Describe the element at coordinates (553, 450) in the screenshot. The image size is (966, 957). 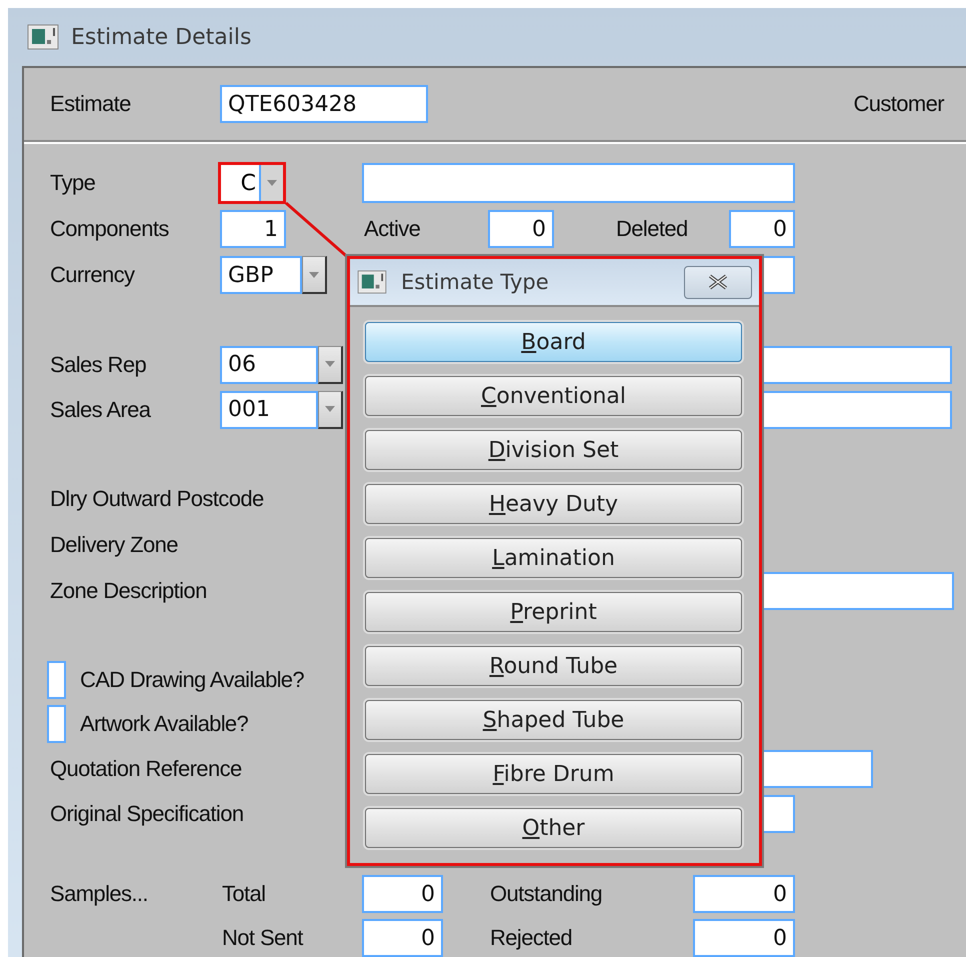
I see `option-button: Division Set` at that location.